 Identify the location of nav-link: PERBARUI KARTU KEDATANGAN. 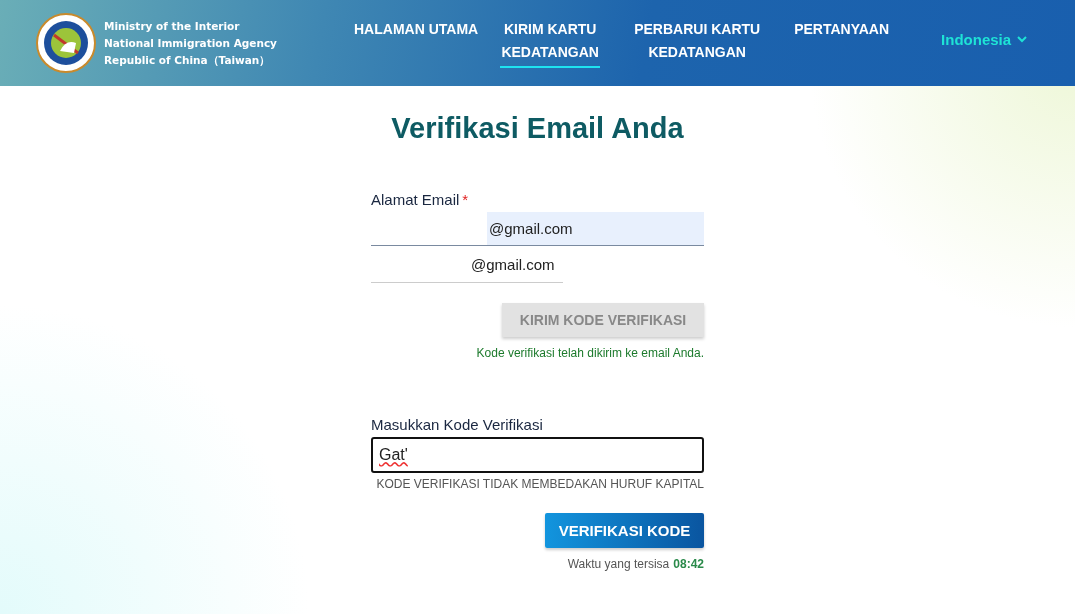
(697, 43).